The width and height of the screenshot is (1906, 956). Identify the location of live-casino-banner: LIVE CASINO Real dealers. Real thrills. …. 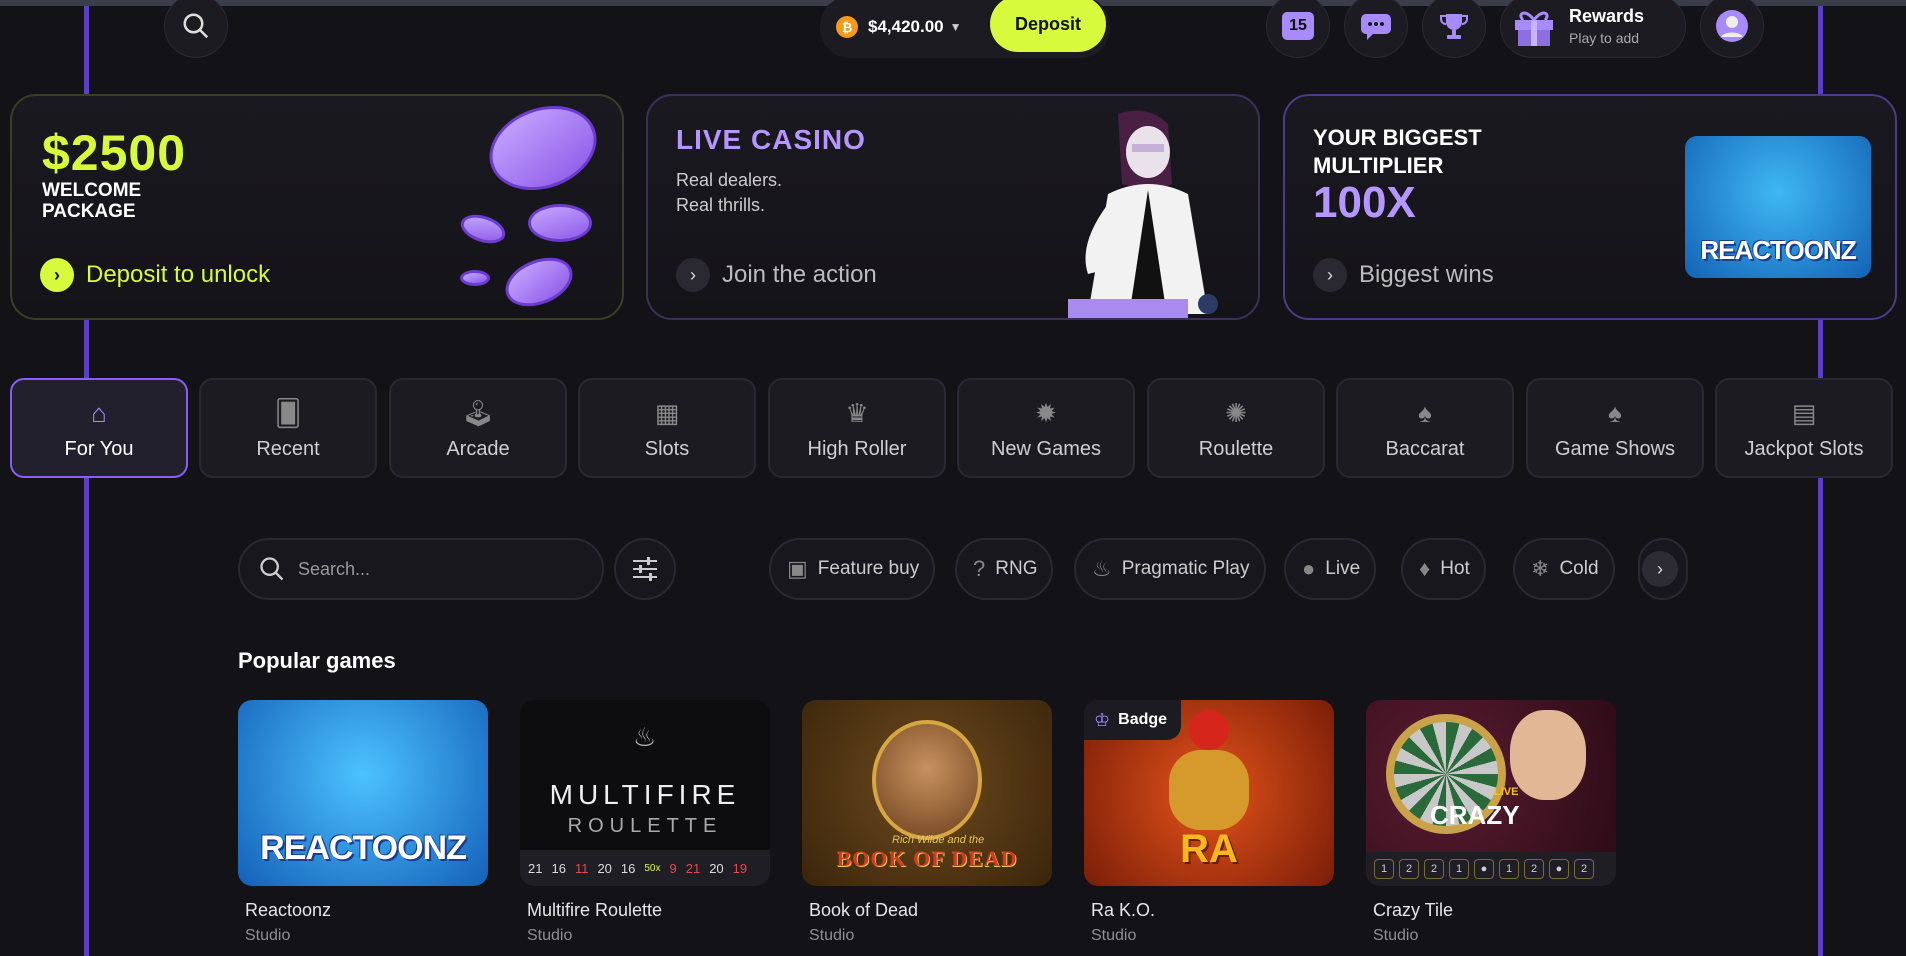
(953, 207).